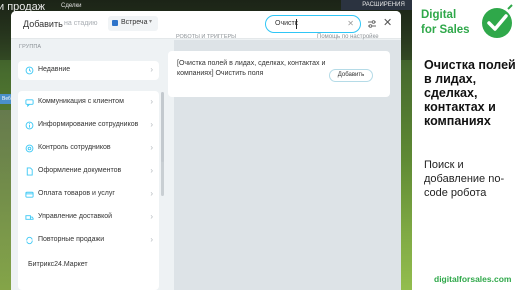 This screenshot has height=290, width=516. What do you see at coordinates (29, 171) in the screenshot?
I see `document-icon` at bounding box center [29, 171].